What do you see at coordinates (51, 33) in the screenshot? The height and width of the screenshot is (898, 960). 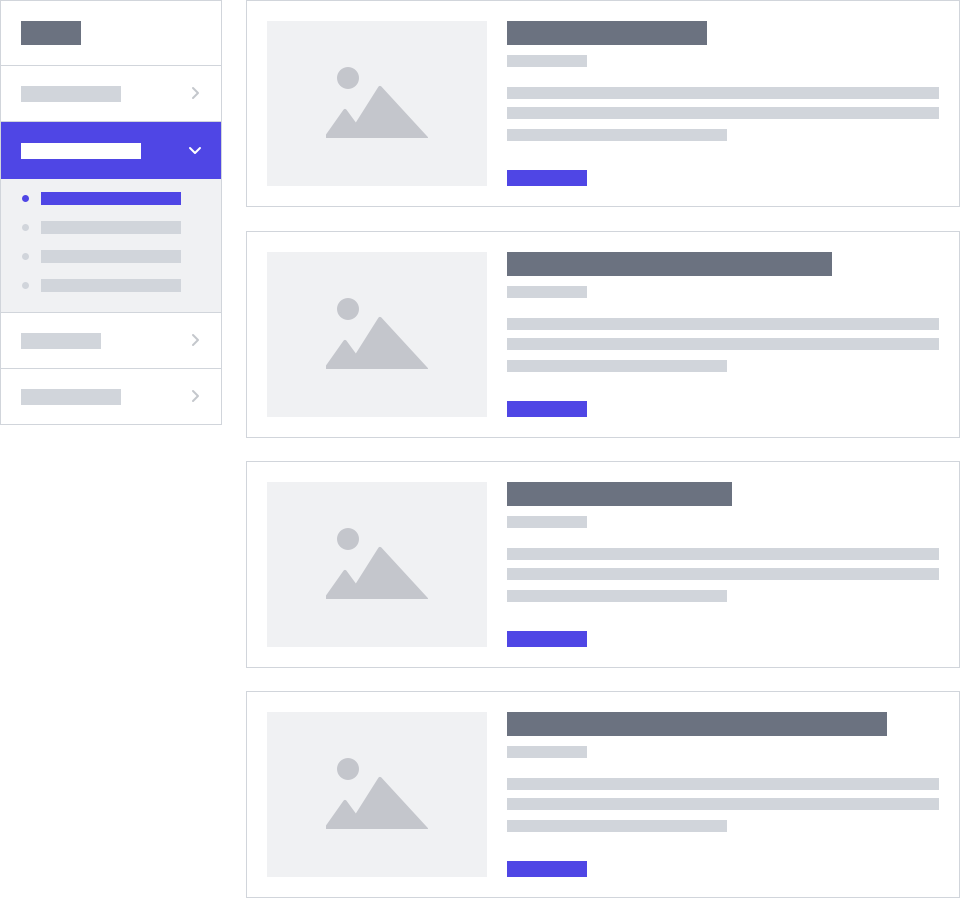 I see `brand-logo` at bounding box center [51, 33].